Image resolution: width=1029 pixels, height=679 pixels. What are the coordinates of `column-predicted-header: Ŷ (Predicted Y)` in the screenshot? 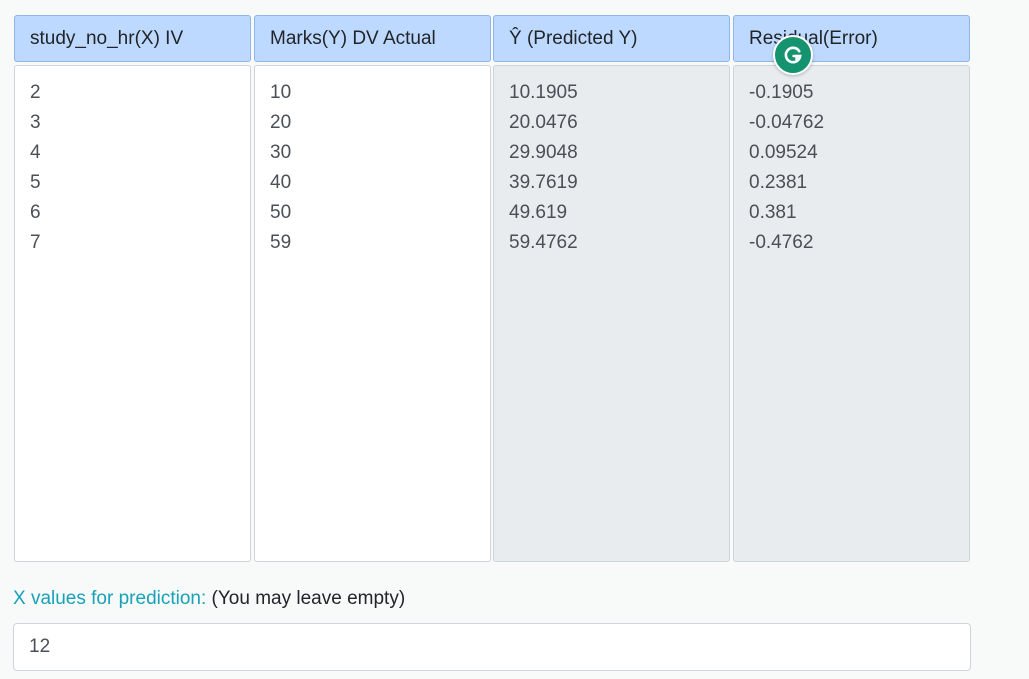 It's located at (611, 38).